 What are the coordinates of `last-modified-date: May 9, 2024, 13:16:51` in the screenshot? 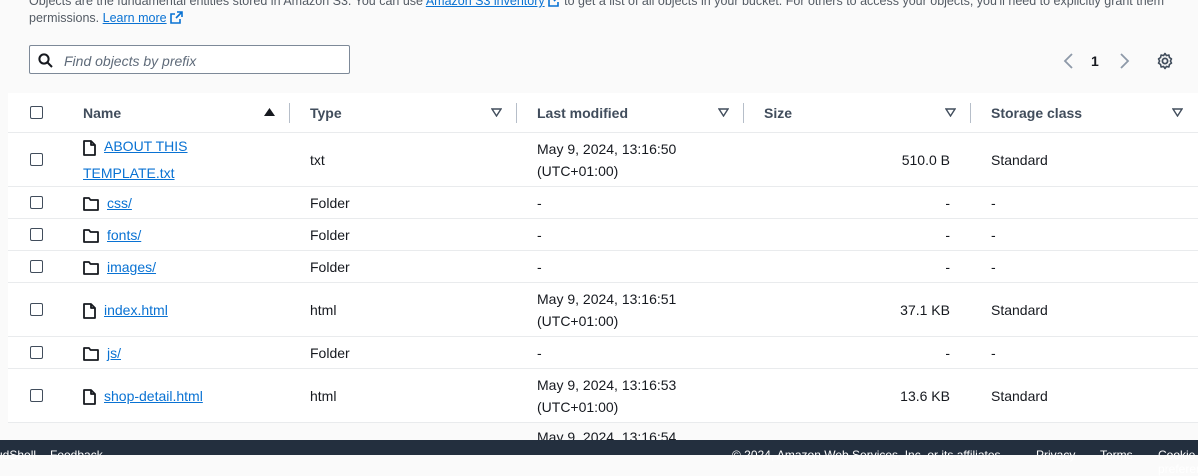 It's located at (607, 298).